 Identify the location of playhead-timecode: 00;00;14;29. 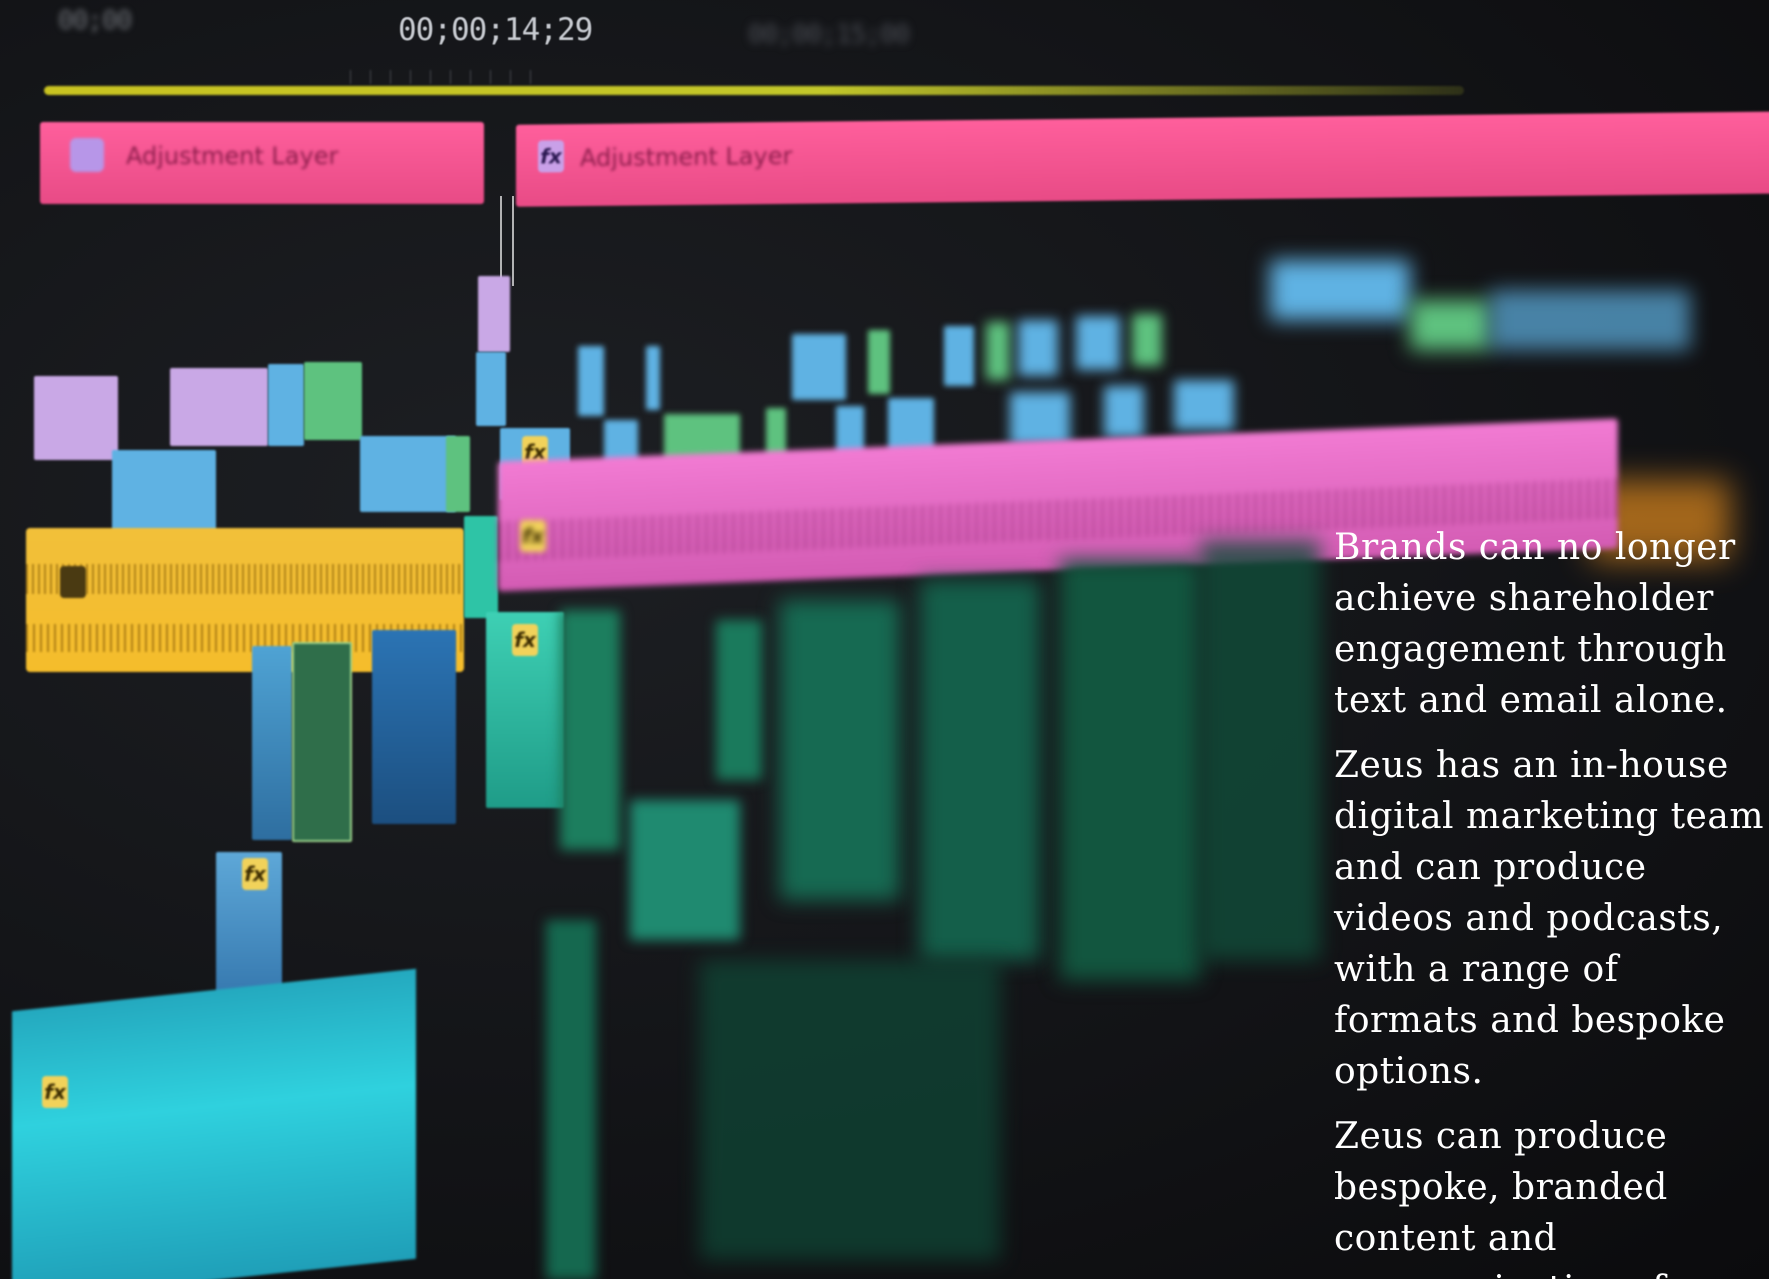
(495, 30).